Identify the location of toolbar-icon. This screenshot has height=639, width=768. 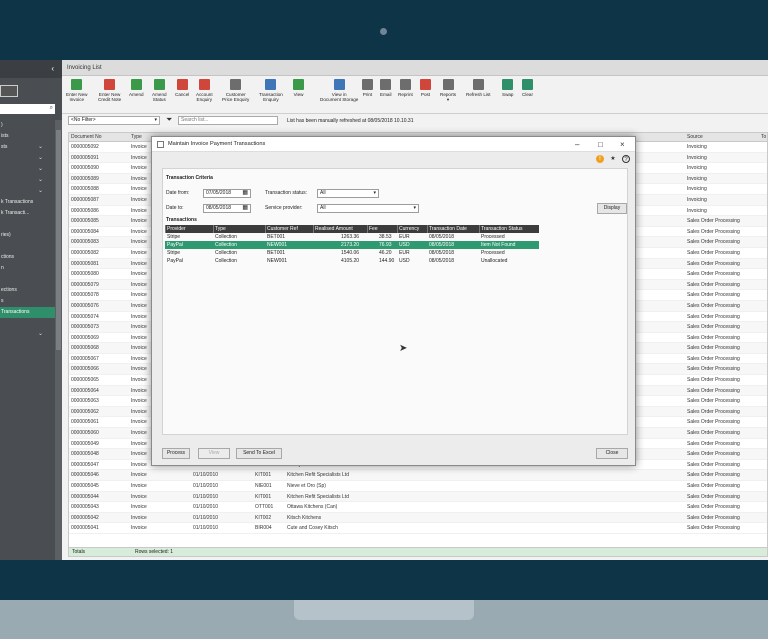
(236, 84).